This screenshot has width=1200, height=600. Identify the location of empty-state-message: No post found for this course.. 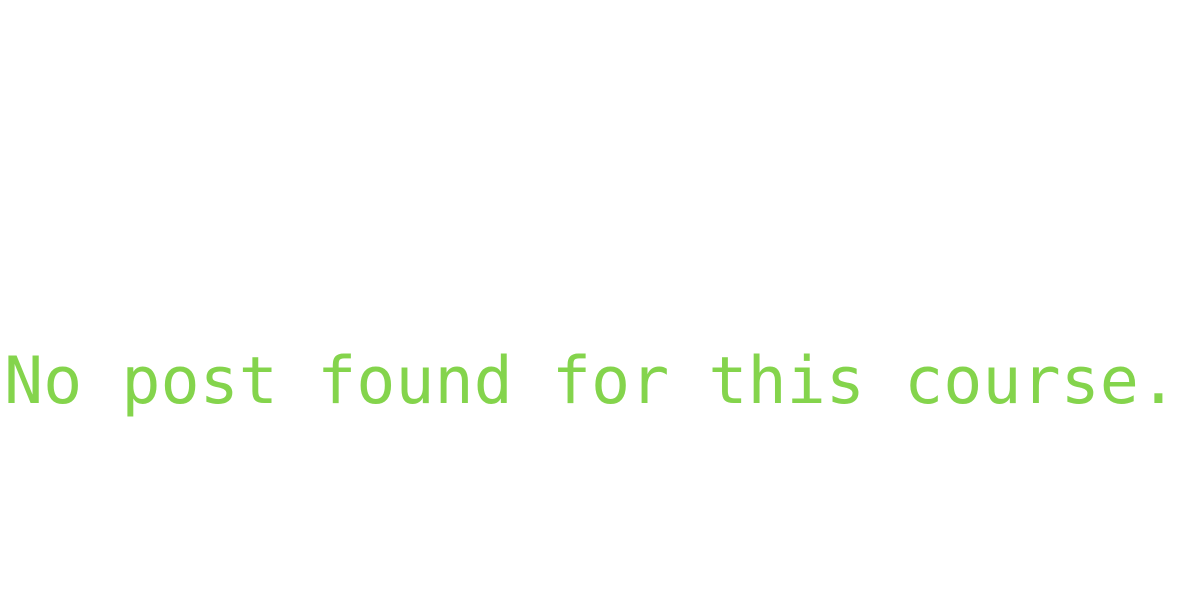
(591, 381).